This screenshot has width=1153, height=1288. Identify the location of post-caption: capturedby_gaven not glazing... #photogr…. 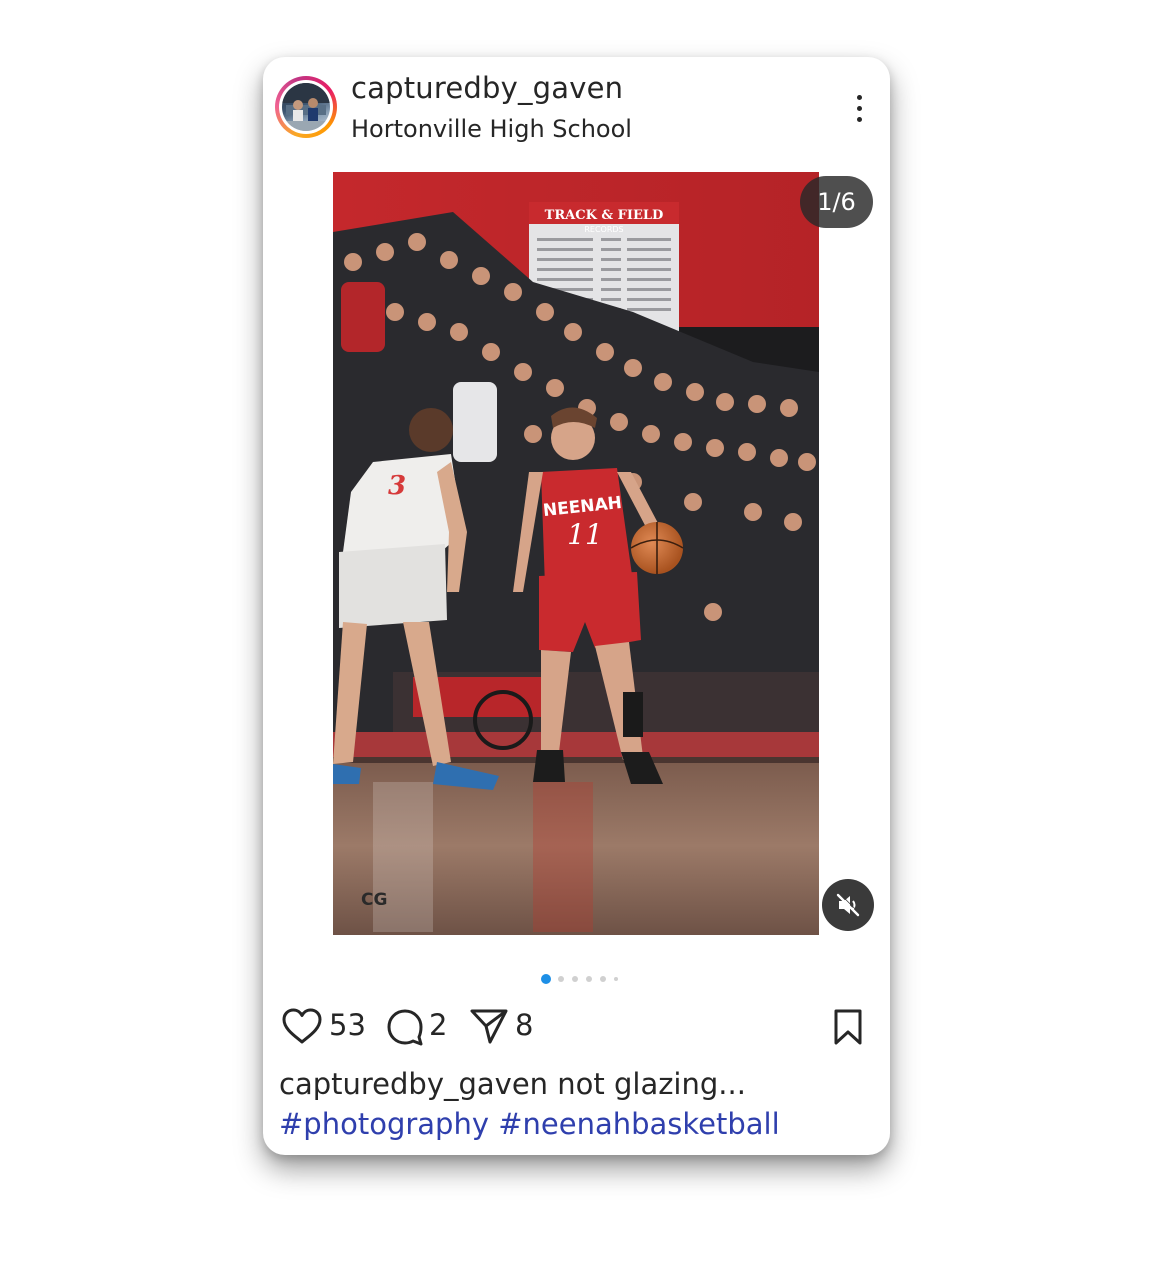
(579, 1104).